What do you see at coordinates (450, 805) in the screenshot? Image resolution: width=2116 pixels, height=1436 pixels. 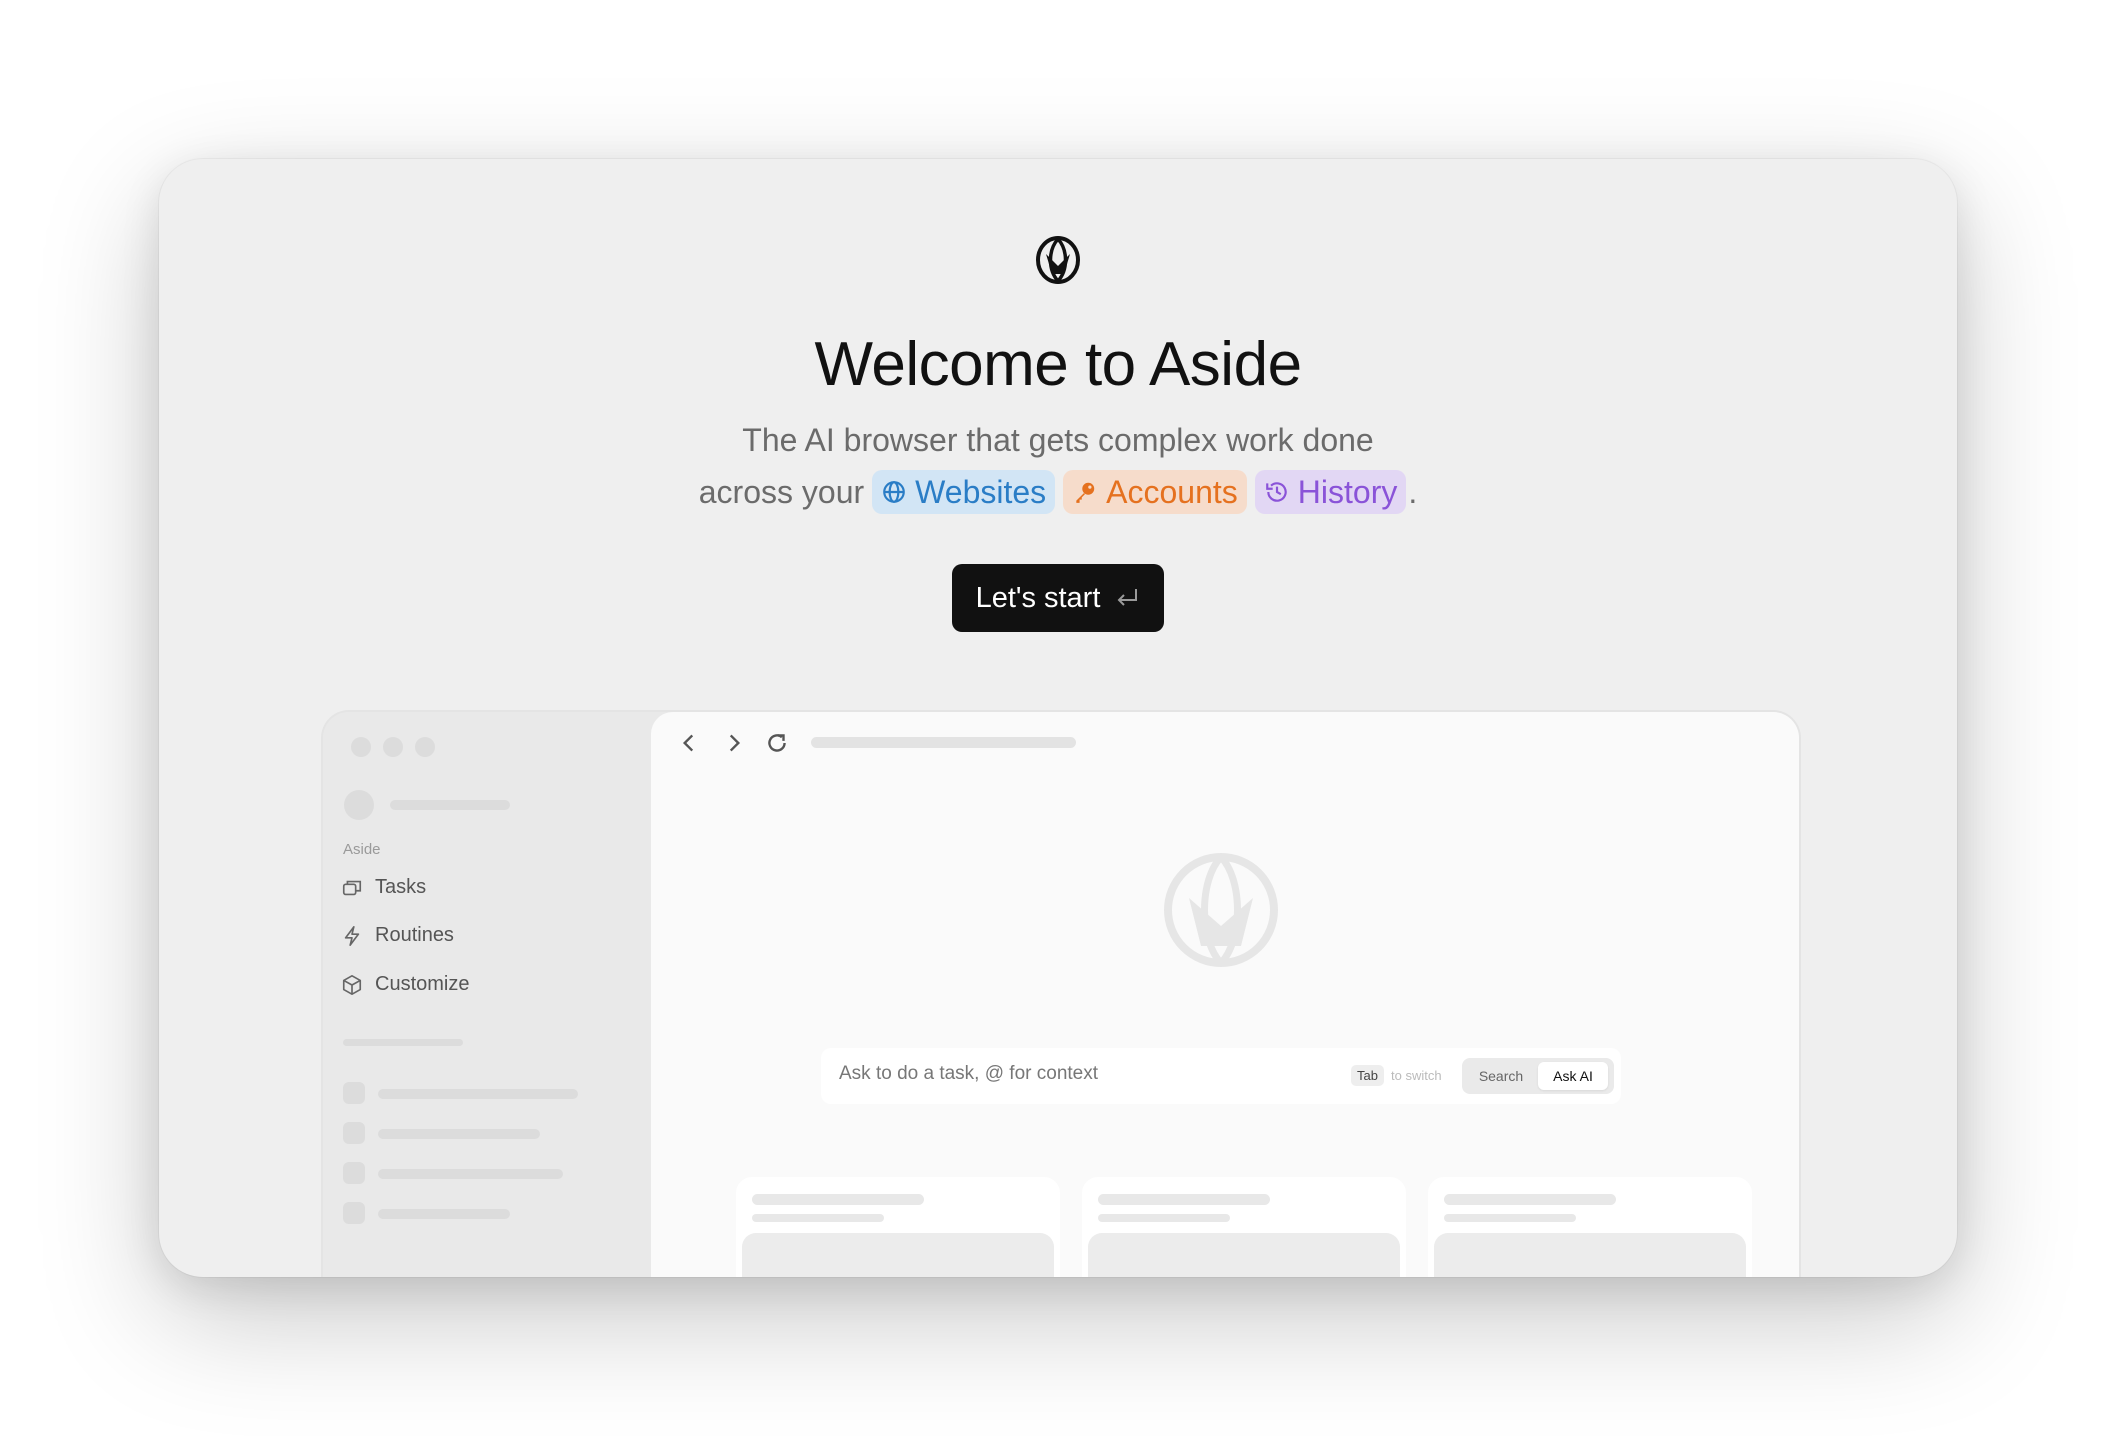 I see `name-placeholder` at bounding box center [450, 805].